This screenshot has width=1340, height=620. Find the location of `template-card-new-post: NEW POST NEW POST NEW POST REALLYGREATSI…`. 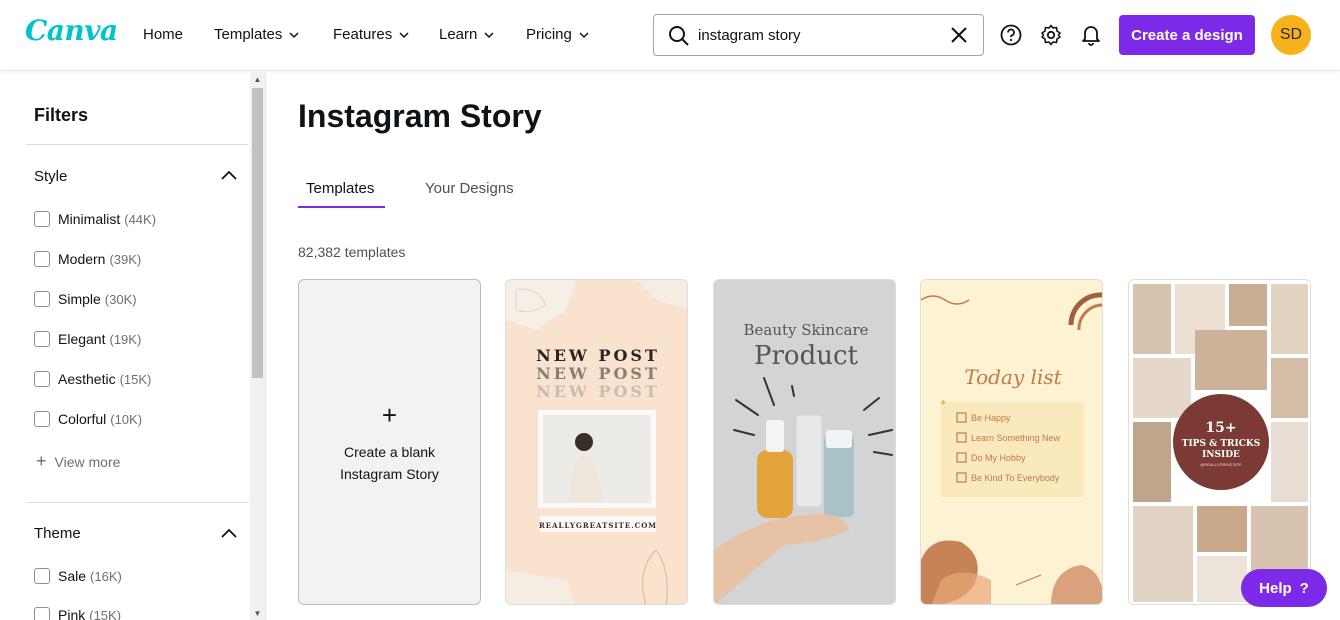

template-card-new-post: NEW POST NEW POST NEW POST REALLYGREATSI… is located at coordinates (596, 442).